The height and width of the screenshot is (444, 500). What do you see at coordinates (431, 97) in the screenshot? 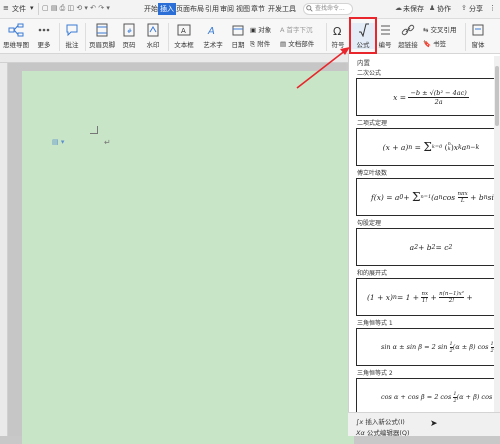
I see `formula-expression: x = −b ± √(b² − 4ac) 2a` at bounding box center [431, 97].